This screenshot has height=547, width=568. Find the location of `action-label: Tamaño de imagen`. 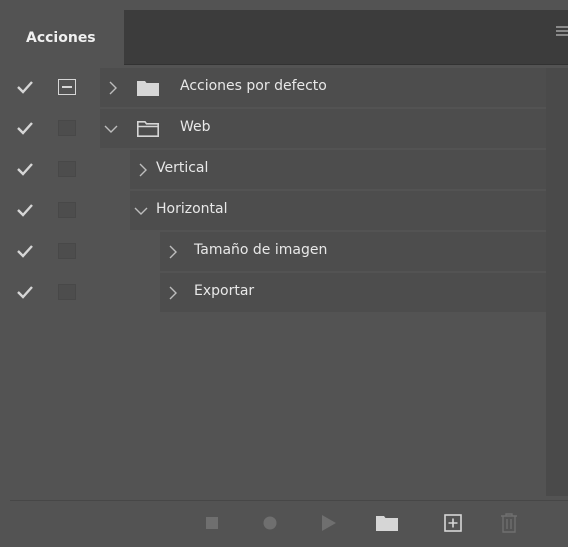

action-label: Tamaño de imagen is located at coordinates (261, 250).